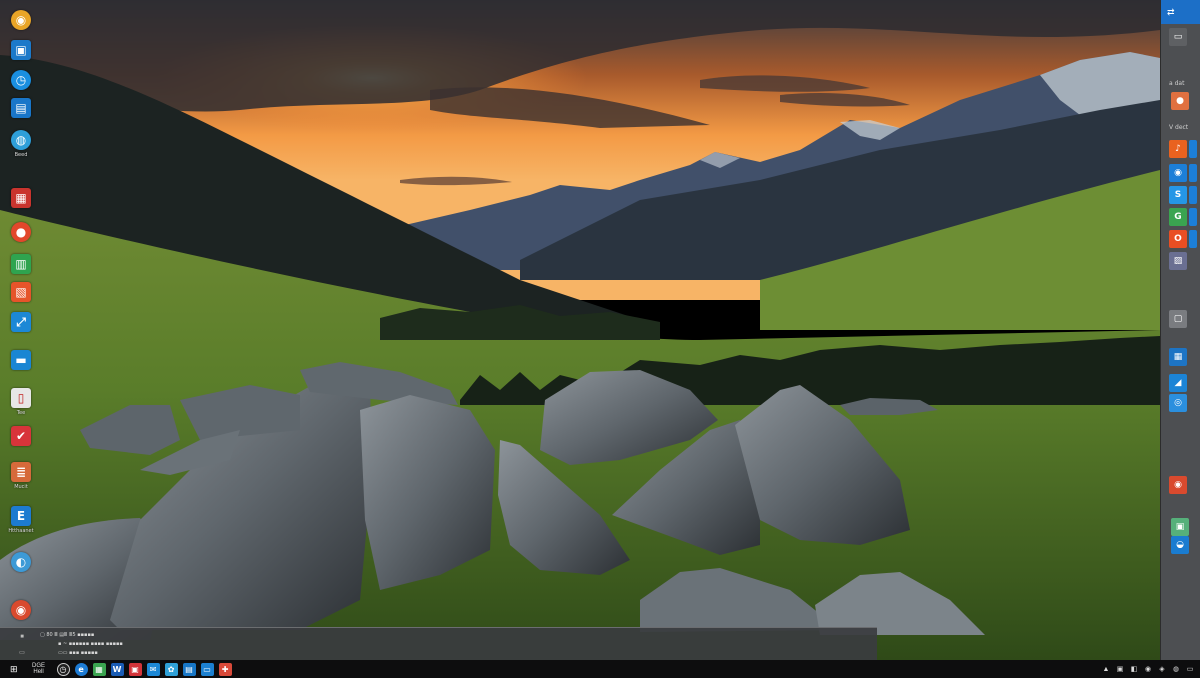 The width and height of the screenshot is (1200, 678). I want to click on taskbar-explorer-icon: ▭, so click(207, 669).